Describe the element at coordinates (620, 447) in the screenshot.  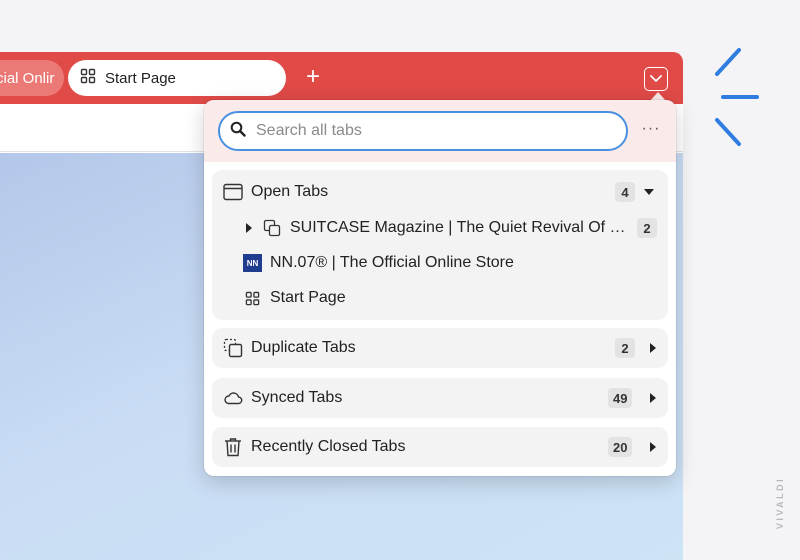
I see `recently-closed-count-badge: 20` at that location.